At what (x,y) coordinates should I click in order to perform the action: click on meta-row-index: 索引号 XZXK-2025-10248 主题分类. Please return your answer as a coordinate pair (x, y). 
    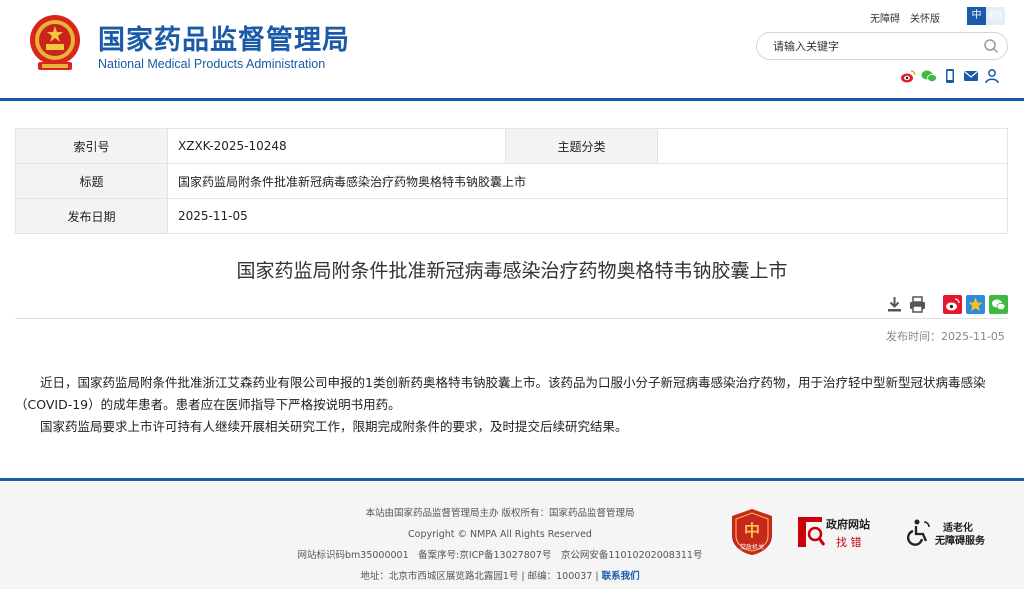
    Looking at the image, I should click on (511, 146).